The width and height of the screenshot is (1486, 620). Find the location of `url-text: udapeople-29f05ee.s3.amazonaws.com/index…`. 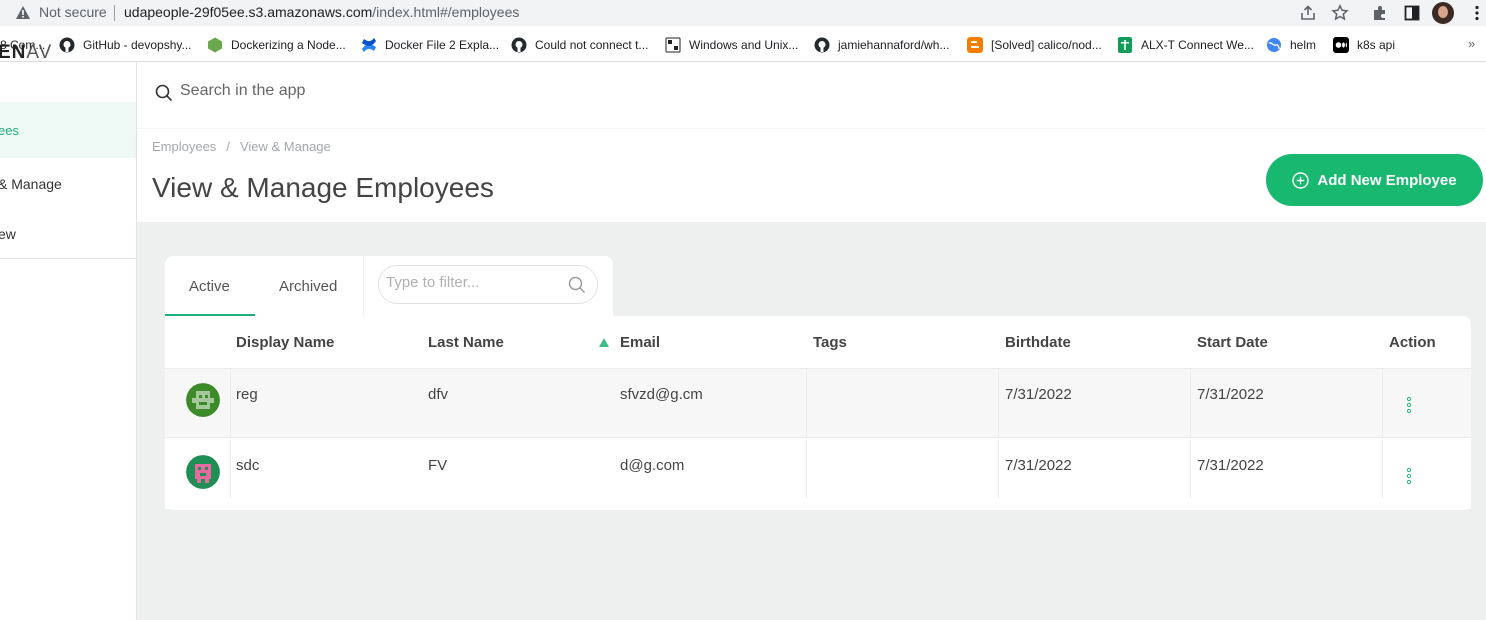

url-text: udapeople-29f05ee.s3.amazonaws.com/index… is located at coordinates (321, 12).